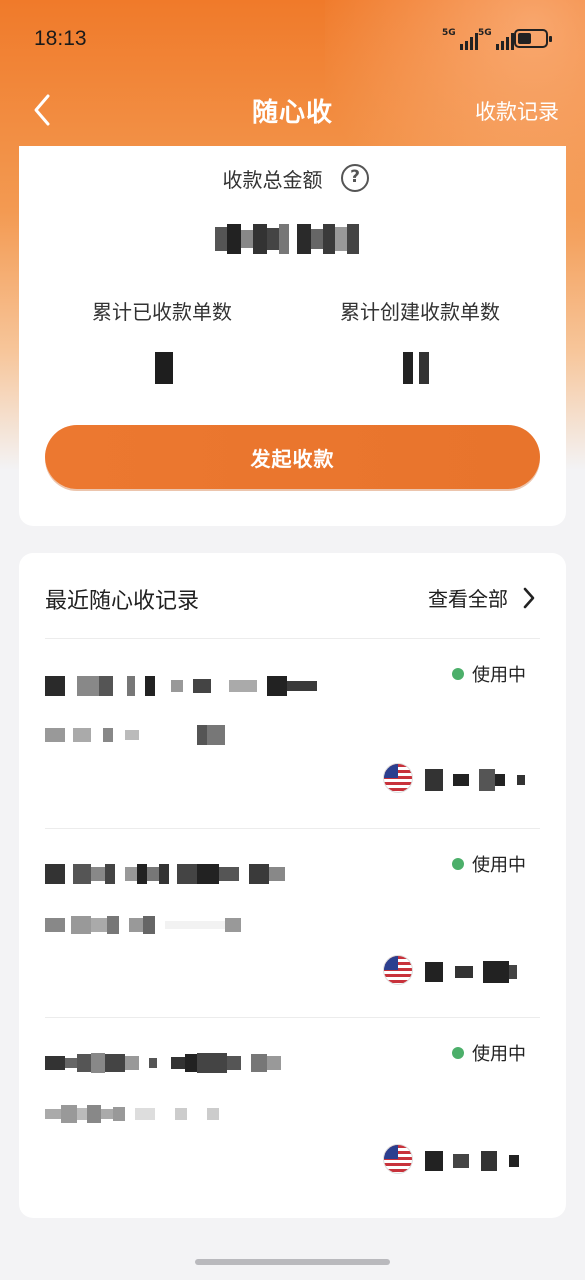 The width and height of the screenshot is (585, 1280). I want to click on recent-records-title: 最近随心收记录, so click(122, 601).